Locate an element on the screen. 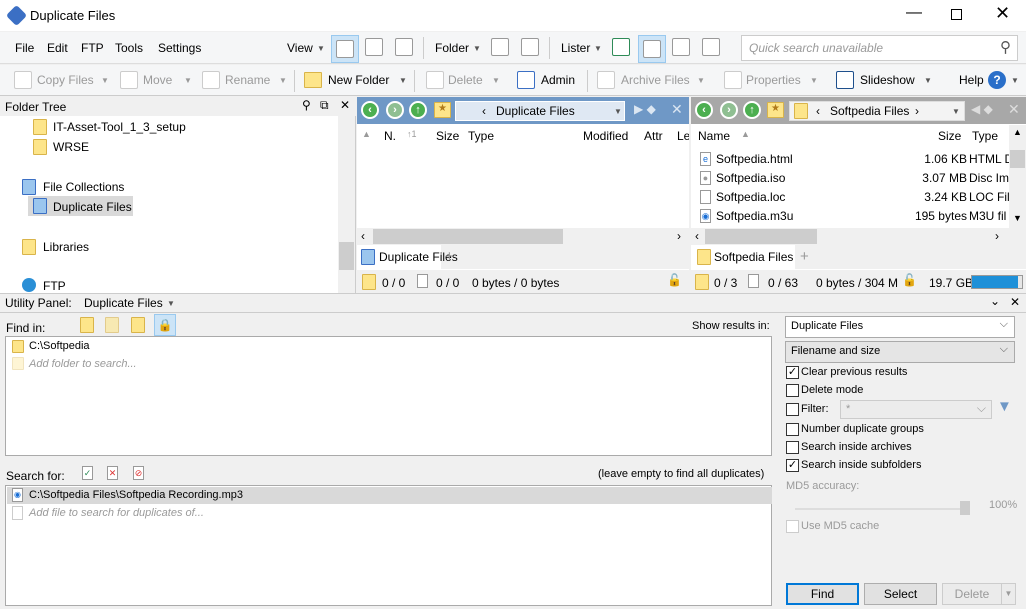  view-menu: View is located at coordinates (300, 48).